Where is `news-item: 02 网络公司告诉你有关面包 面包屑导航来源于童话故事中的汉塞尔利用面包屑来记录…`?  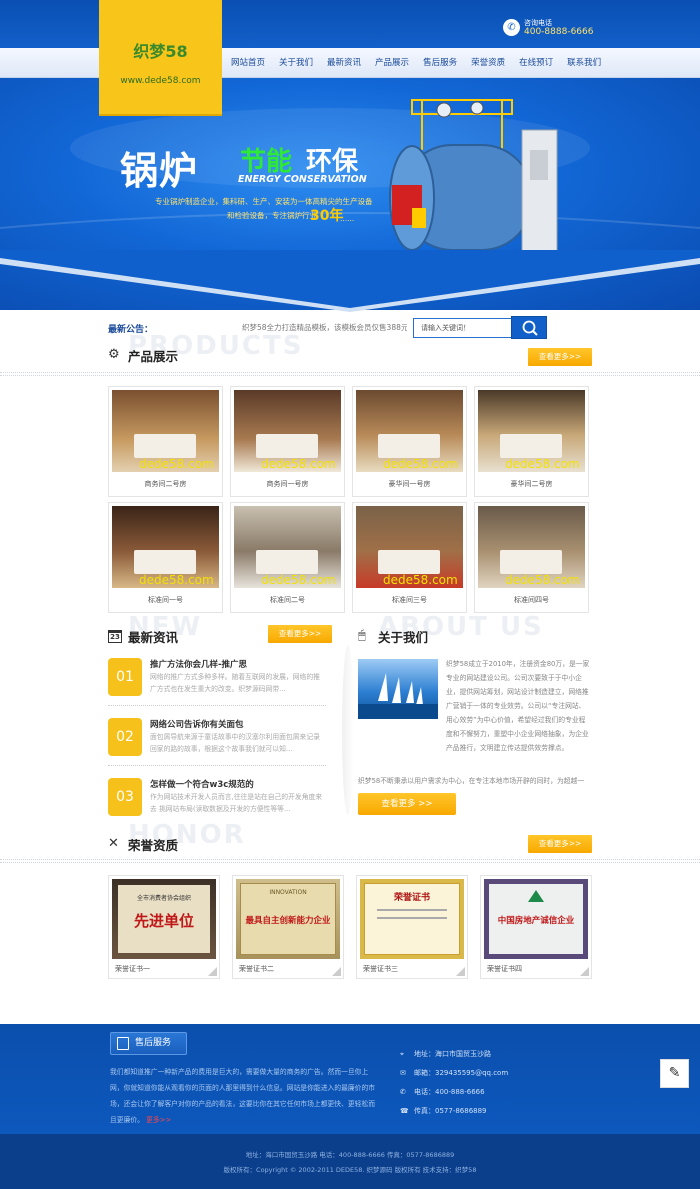
news-item: 02 网络公司告诉你有关面包 面包屑导航来源于童话故事中的汉塞尔利用面包屑来记录… is located at coordinates (218, 743).